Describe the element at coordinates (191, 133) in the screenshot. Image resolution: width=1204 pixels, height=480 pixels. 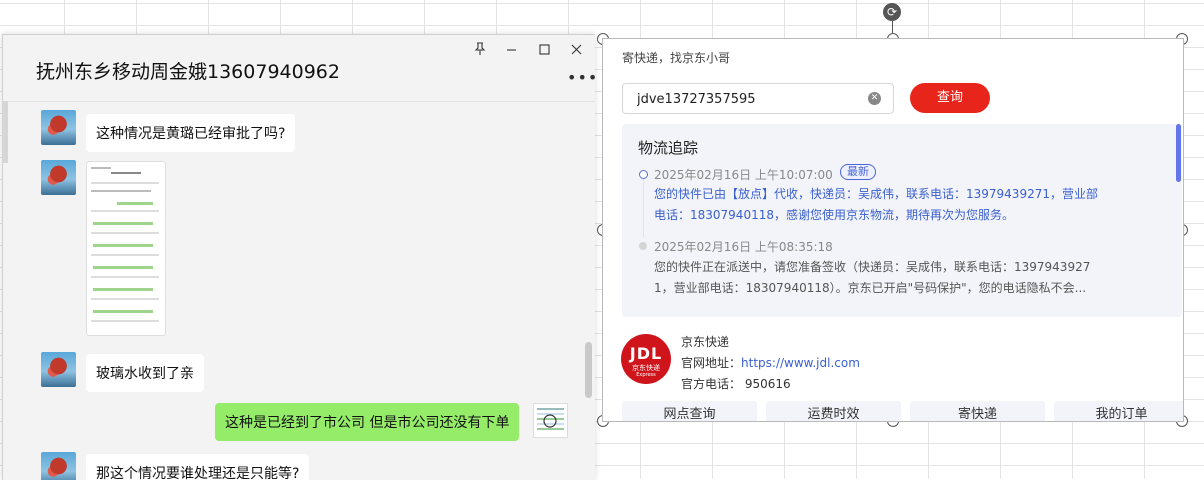
I see `message-bubble: 这种情况是黄璐已经审批了吗?` at that location.